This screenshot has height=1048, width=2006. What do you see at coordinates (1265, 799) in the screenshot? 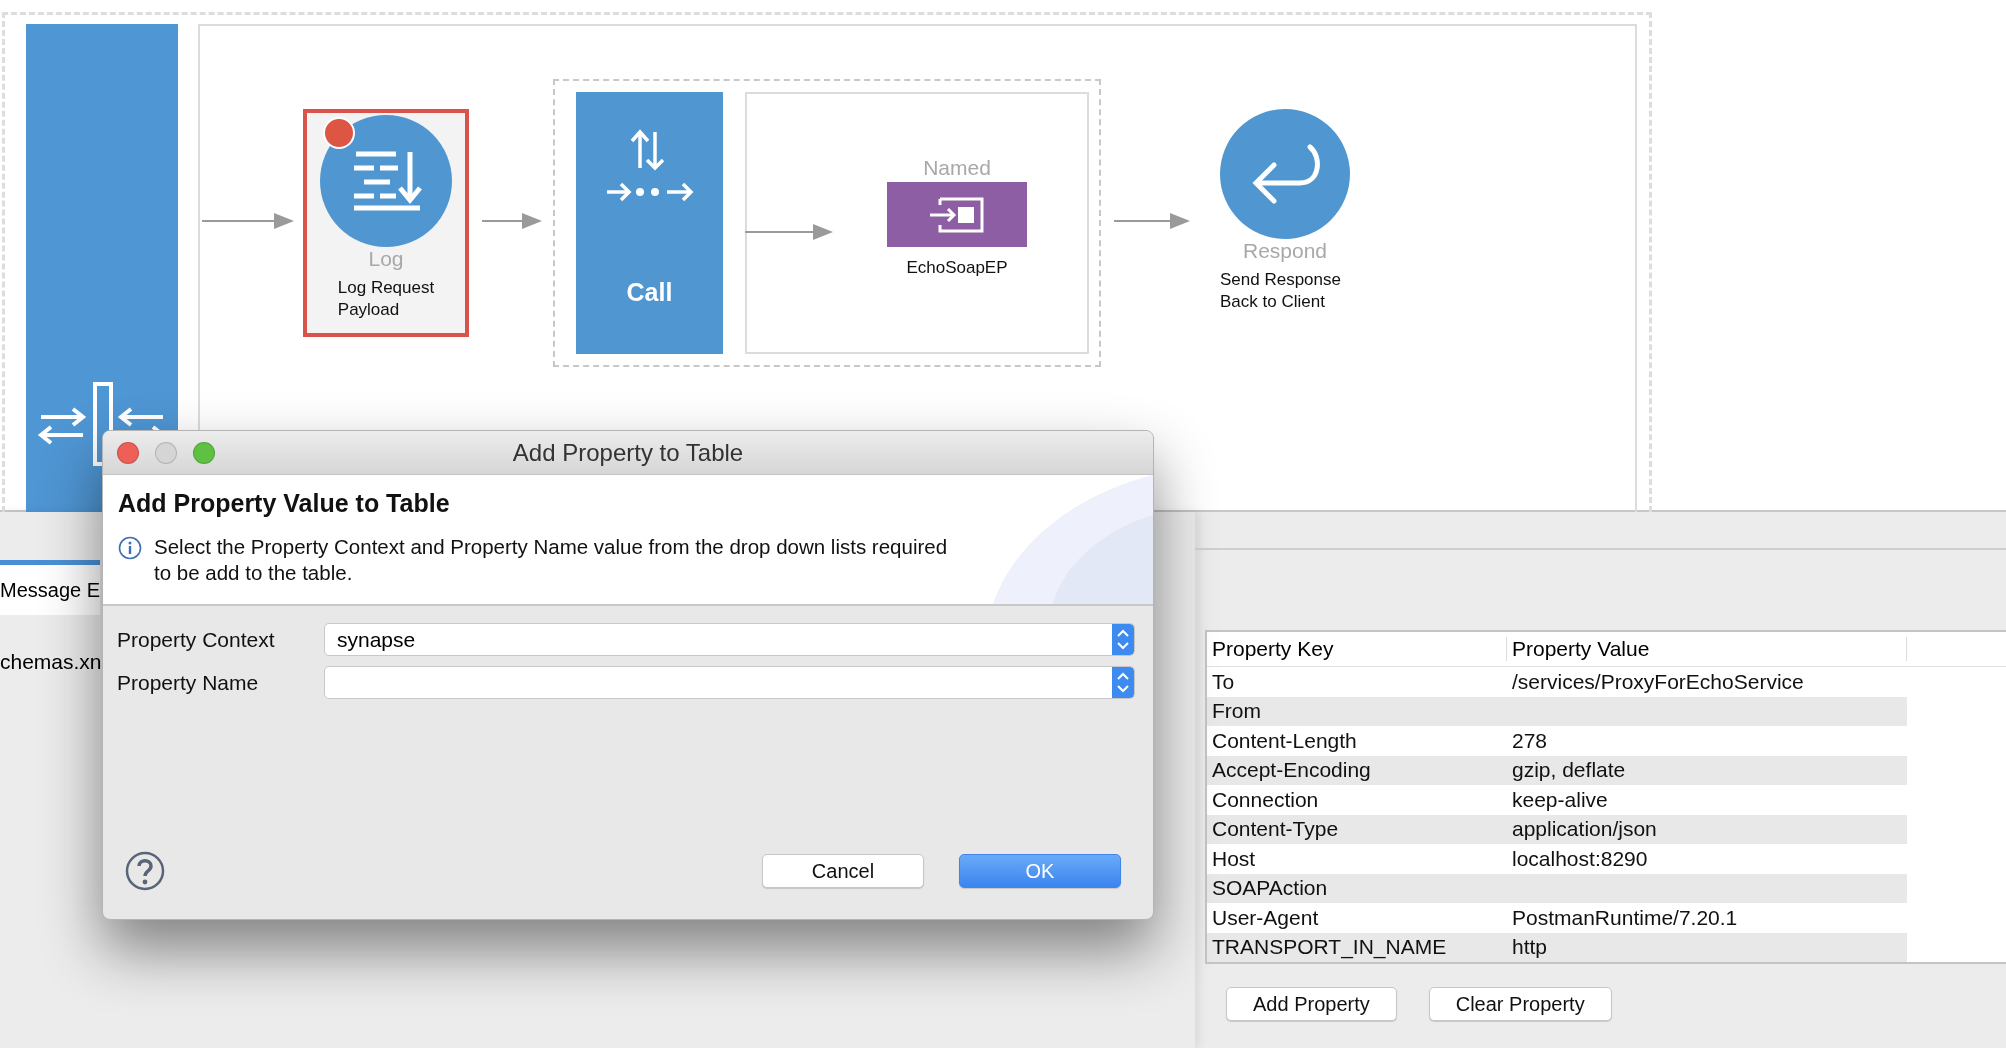
I see `table-cell-text: Connection` at bounding box center [1265, 799].